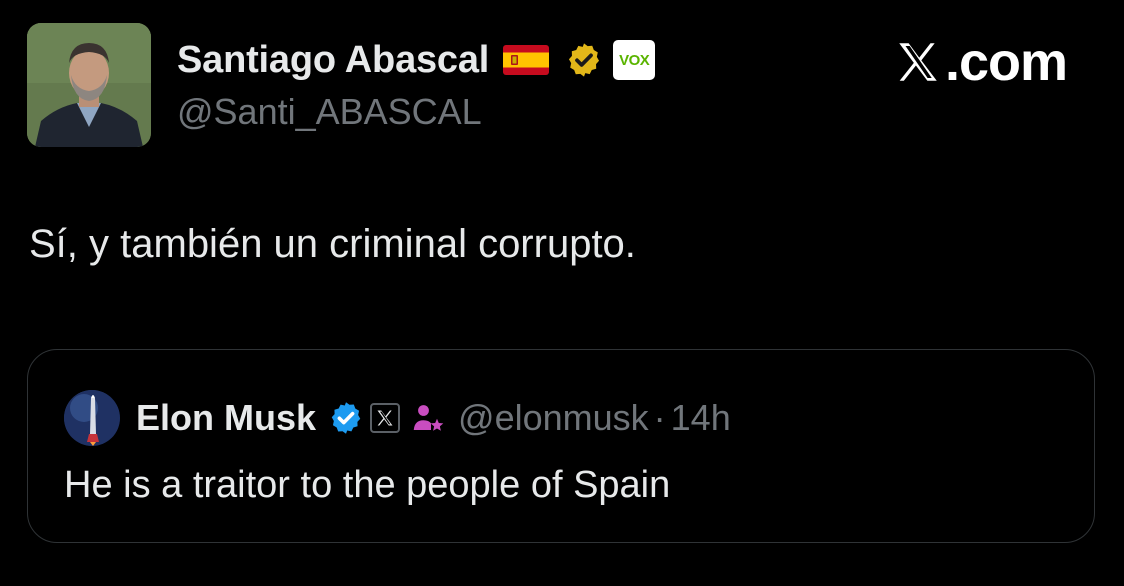 The width and height of the screenshot is (1124, 586). I want to click on author-name: Santiago Abascal, so click(333, 60).